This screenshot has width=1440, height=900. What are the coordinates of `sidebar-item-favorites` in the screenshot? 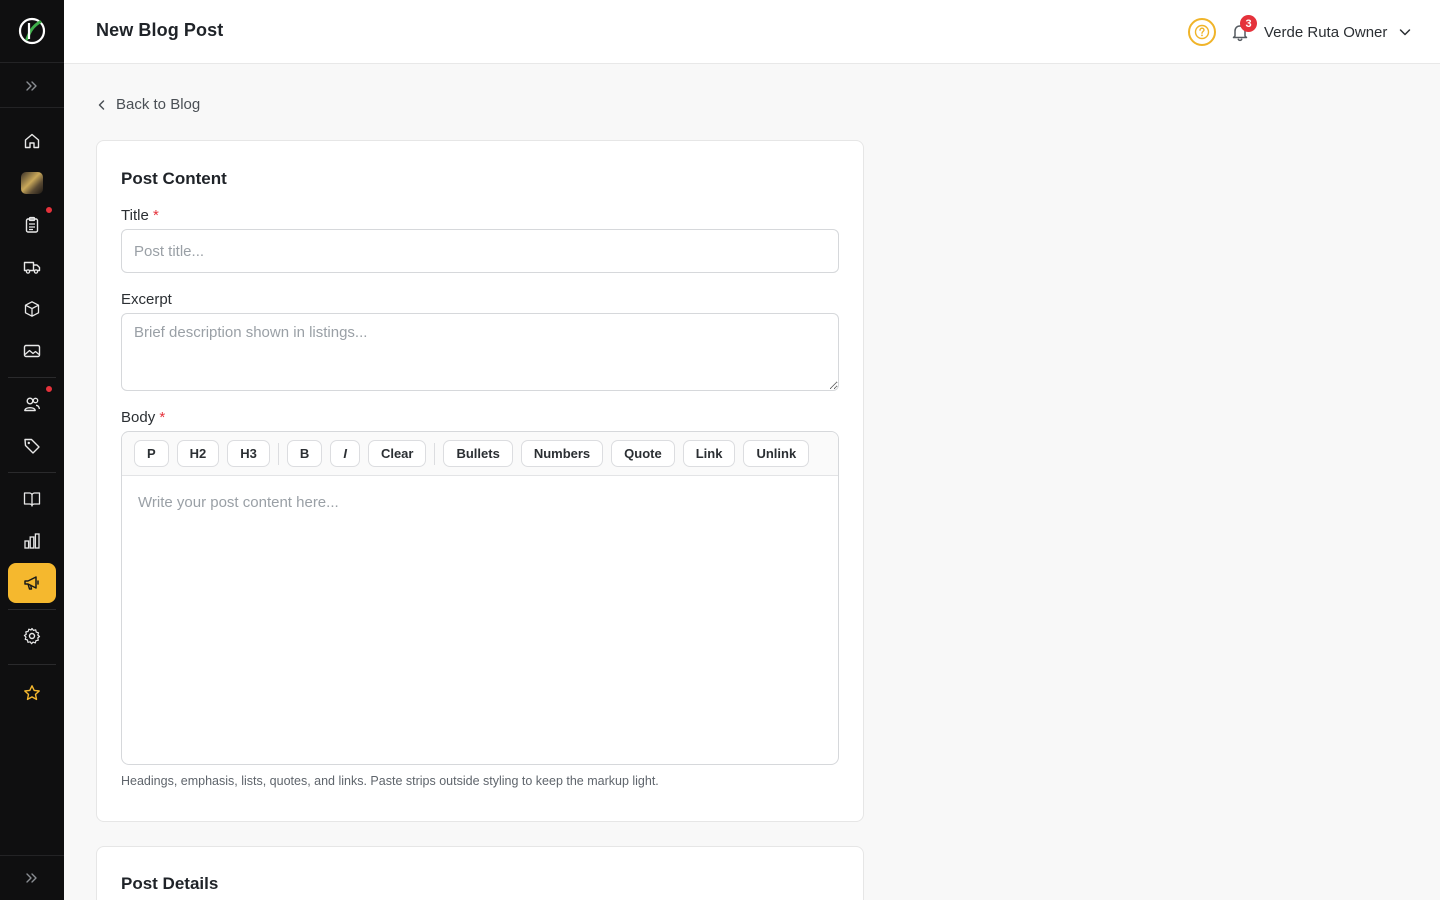 It's located at (32, 693).